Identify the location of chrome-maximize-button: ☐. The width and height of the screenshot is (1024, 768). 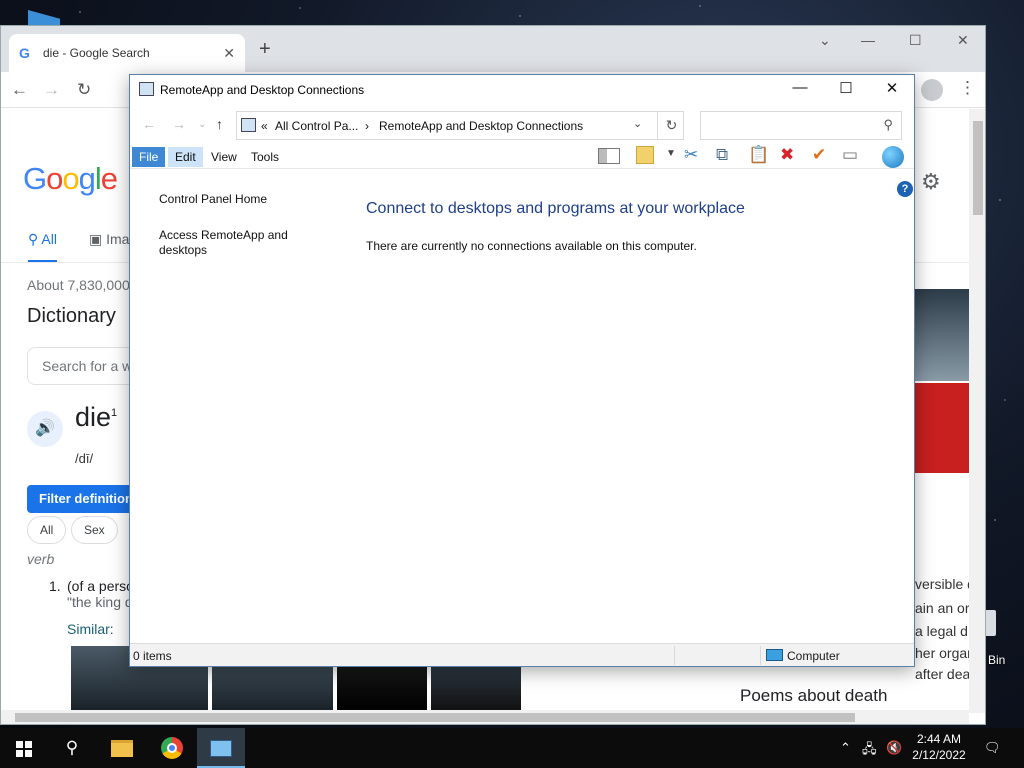
(915, 40).